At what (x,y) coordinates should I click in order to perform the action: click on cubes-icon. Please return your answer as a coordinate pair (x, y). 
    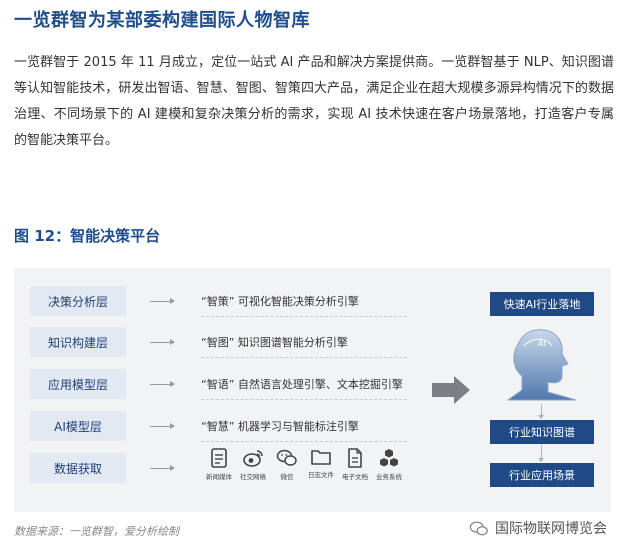
    Looking at the image, I should click on (389, 458).